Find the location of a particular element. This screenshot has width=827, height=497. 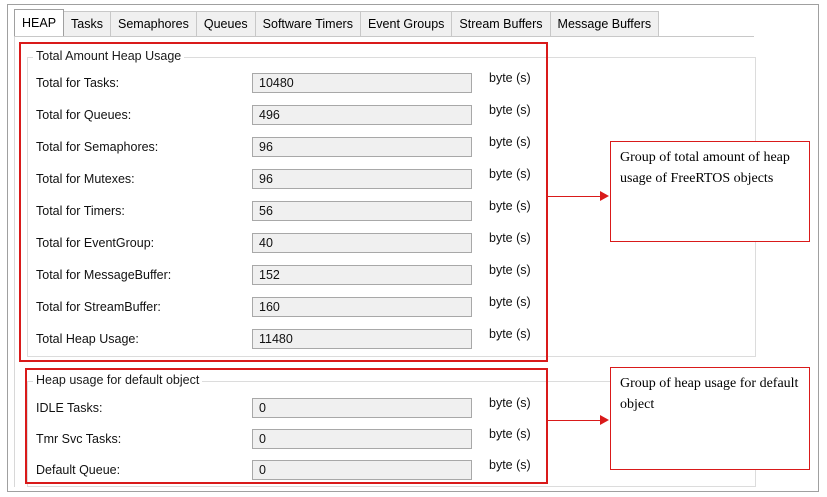

tab-semaphores: Semaphores is located at coordinates (153, 23).